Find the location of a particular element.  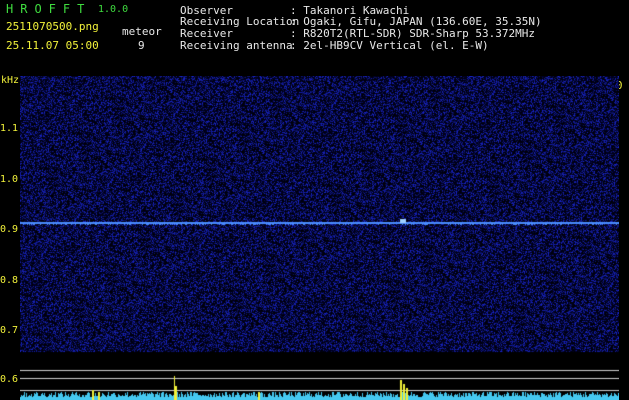

record-datetime: 25.11.07 05:00 is located at coordinates (52, 45).